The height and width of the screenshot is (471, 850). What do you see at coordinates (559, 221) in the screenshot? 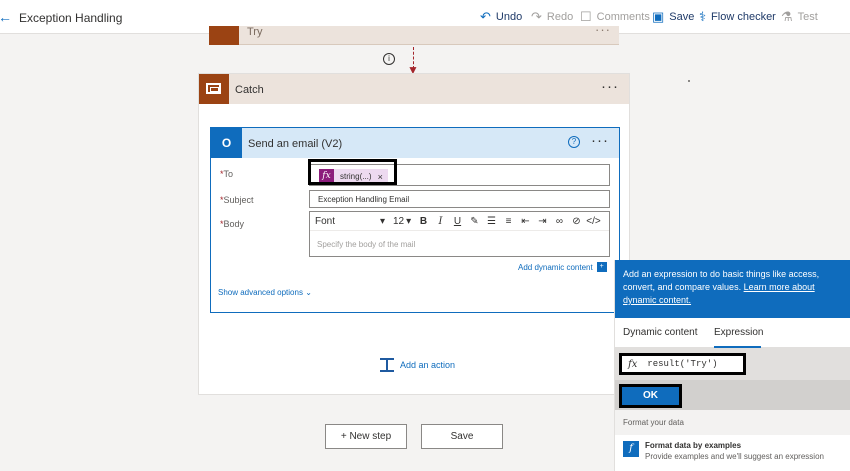
I see `link-icon: ∞` at bounding box center [559, 221].